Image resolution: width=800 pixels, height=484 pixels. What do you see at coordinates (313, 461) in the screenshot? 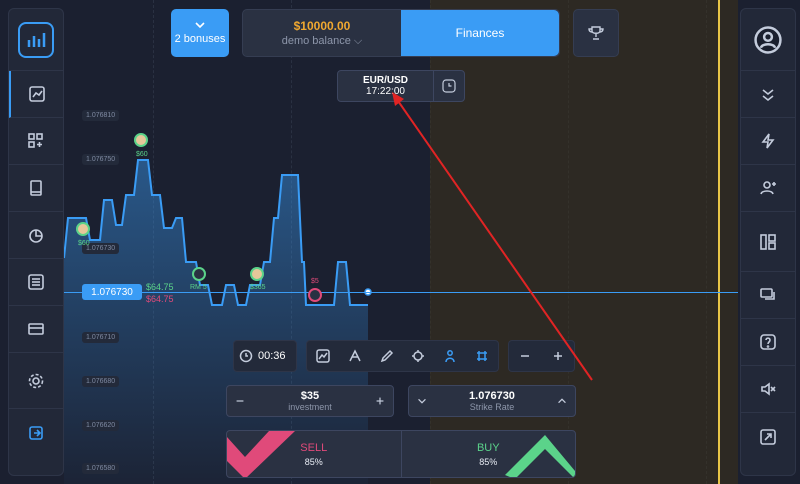
I see `sell-percent: 85%` at bounding box center [313, 461].